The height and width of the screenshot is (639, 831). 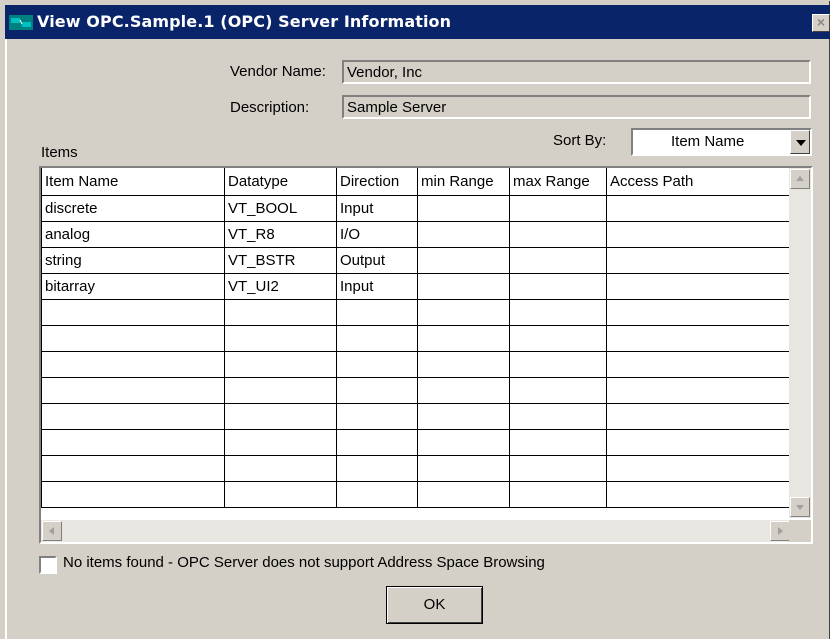 I want to click on scroll-left-icon, so click(x=52, y=531).